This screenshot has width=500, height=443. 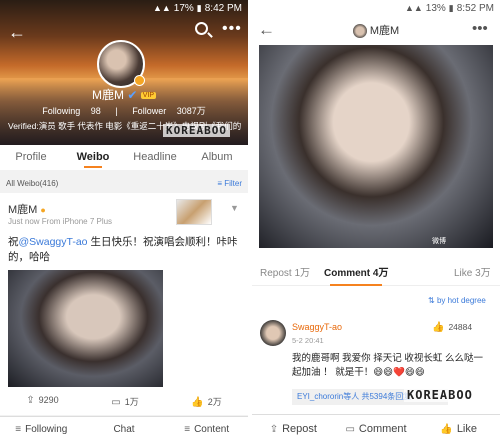 What do you see at coordinates (217, 157) in the screenshot?
I see `tab-album: Album` at bounding box center [217, 157].